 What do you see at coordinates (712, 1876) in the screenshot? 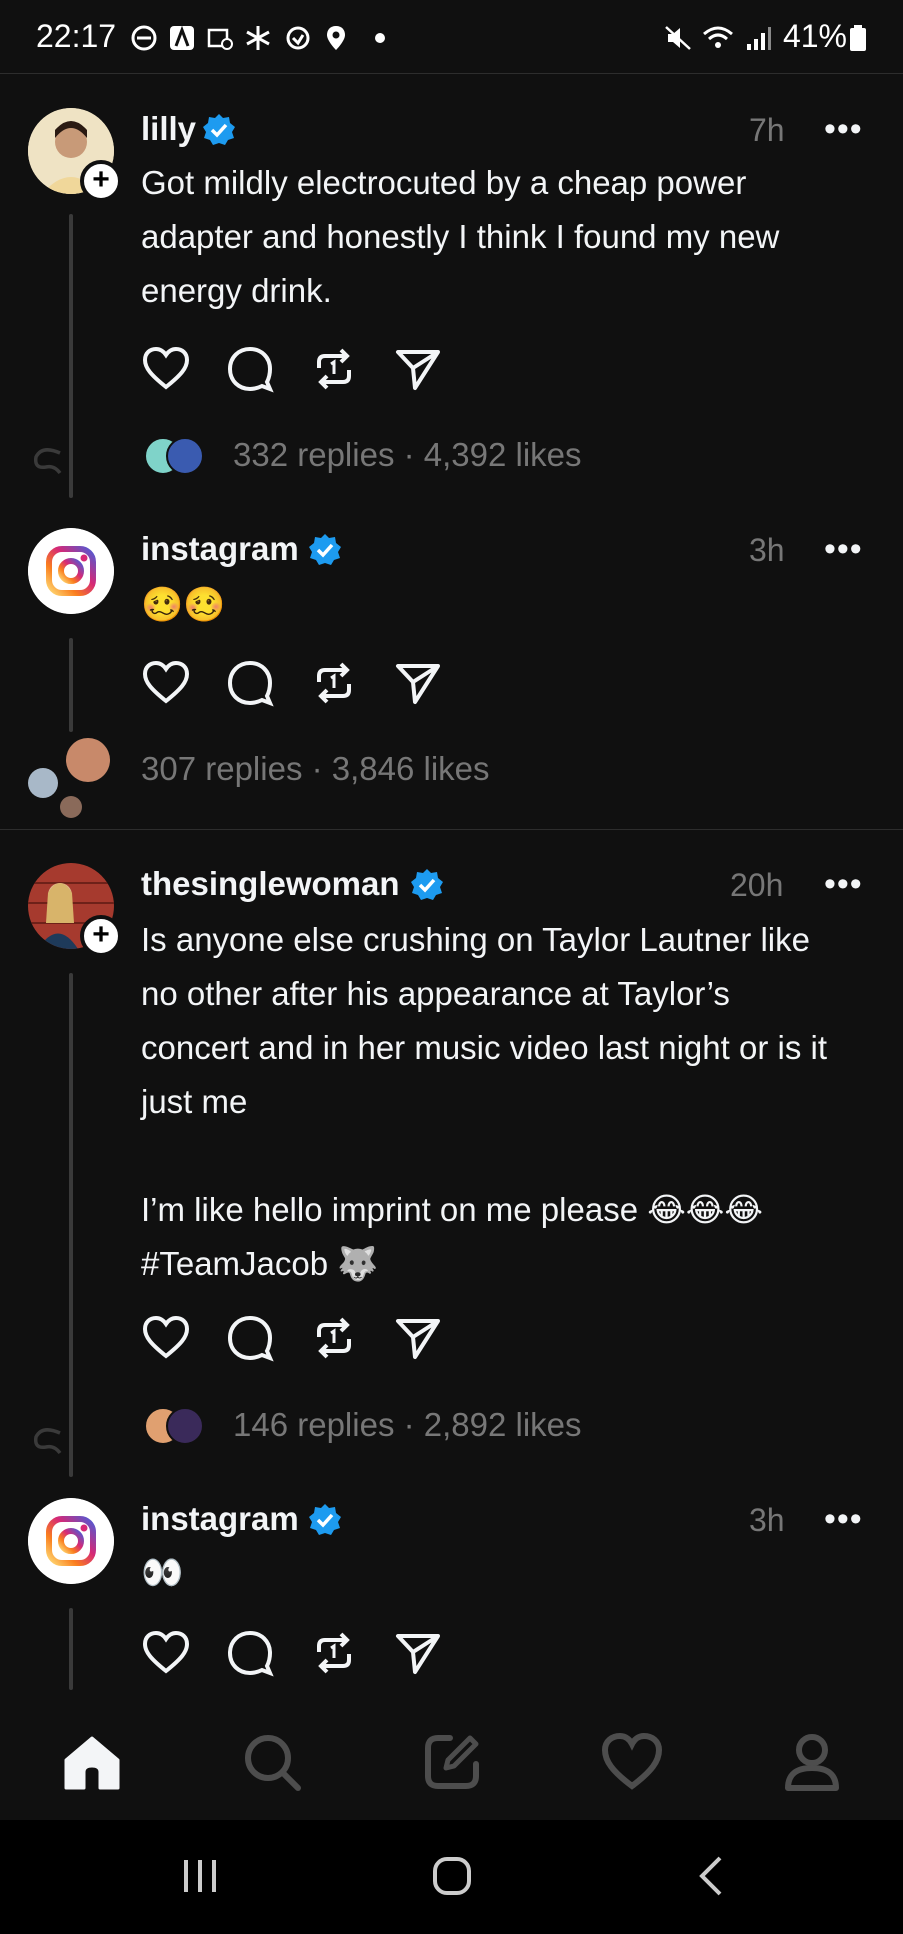
I see `back-icon` at bounding box center [712, 1876].